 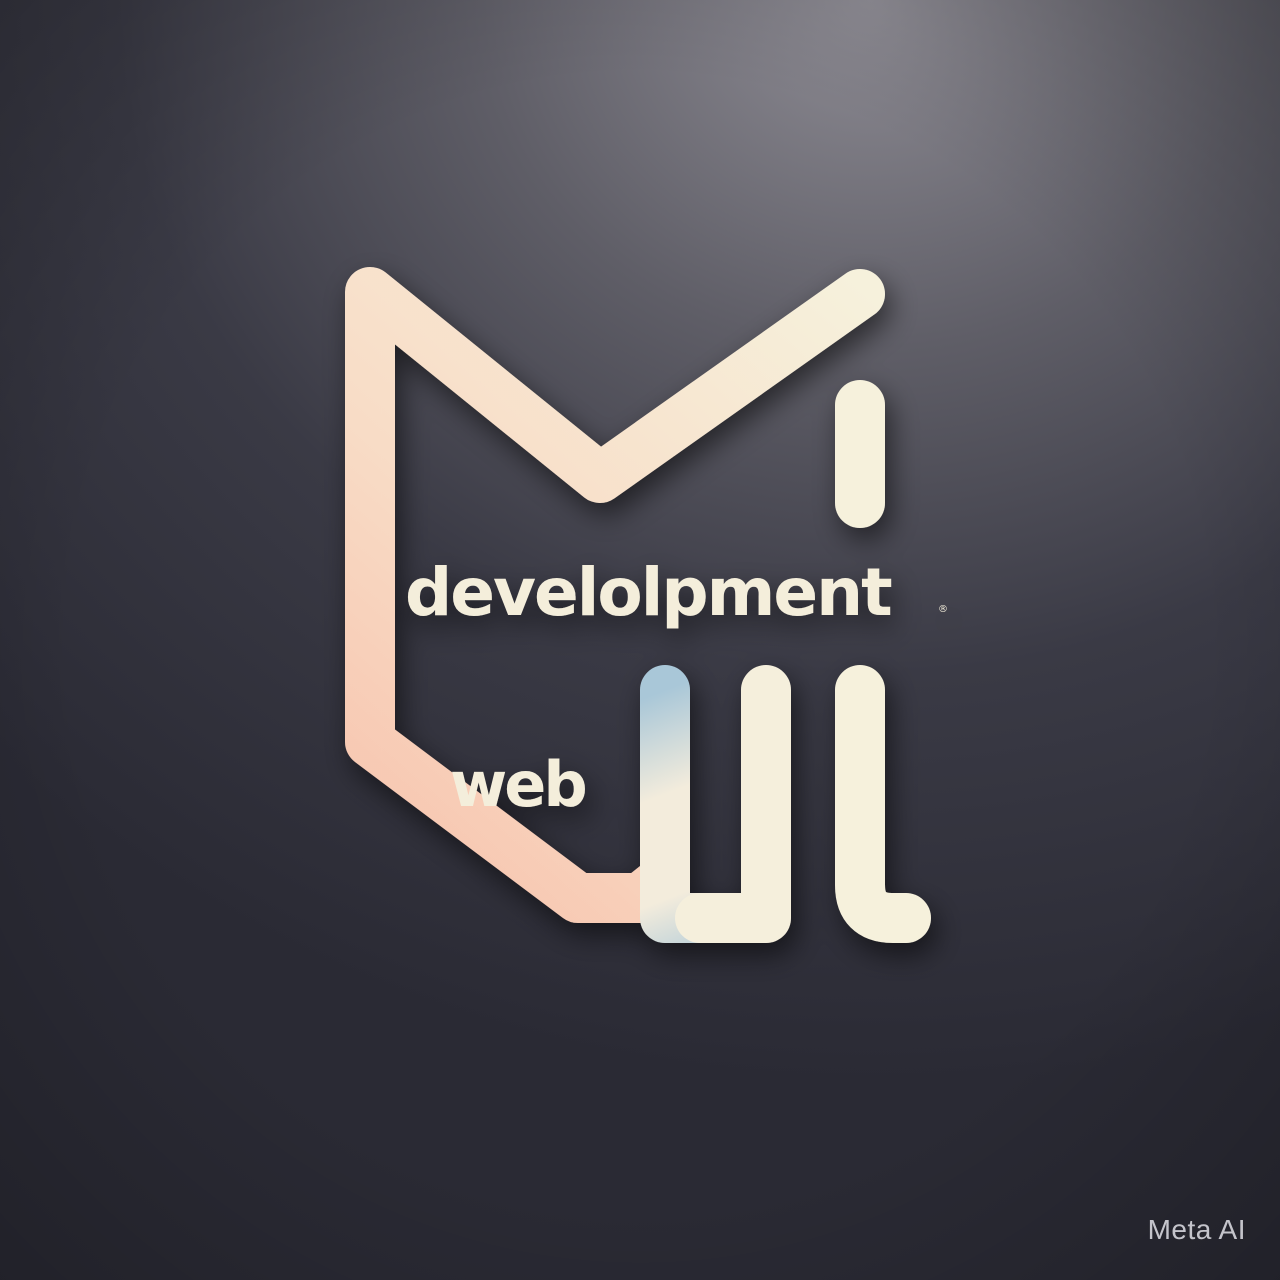 What do you see at coordinates (517, 784) in the screenshot?
I see `wordmark-web: web` at bounding box center [517, 784].